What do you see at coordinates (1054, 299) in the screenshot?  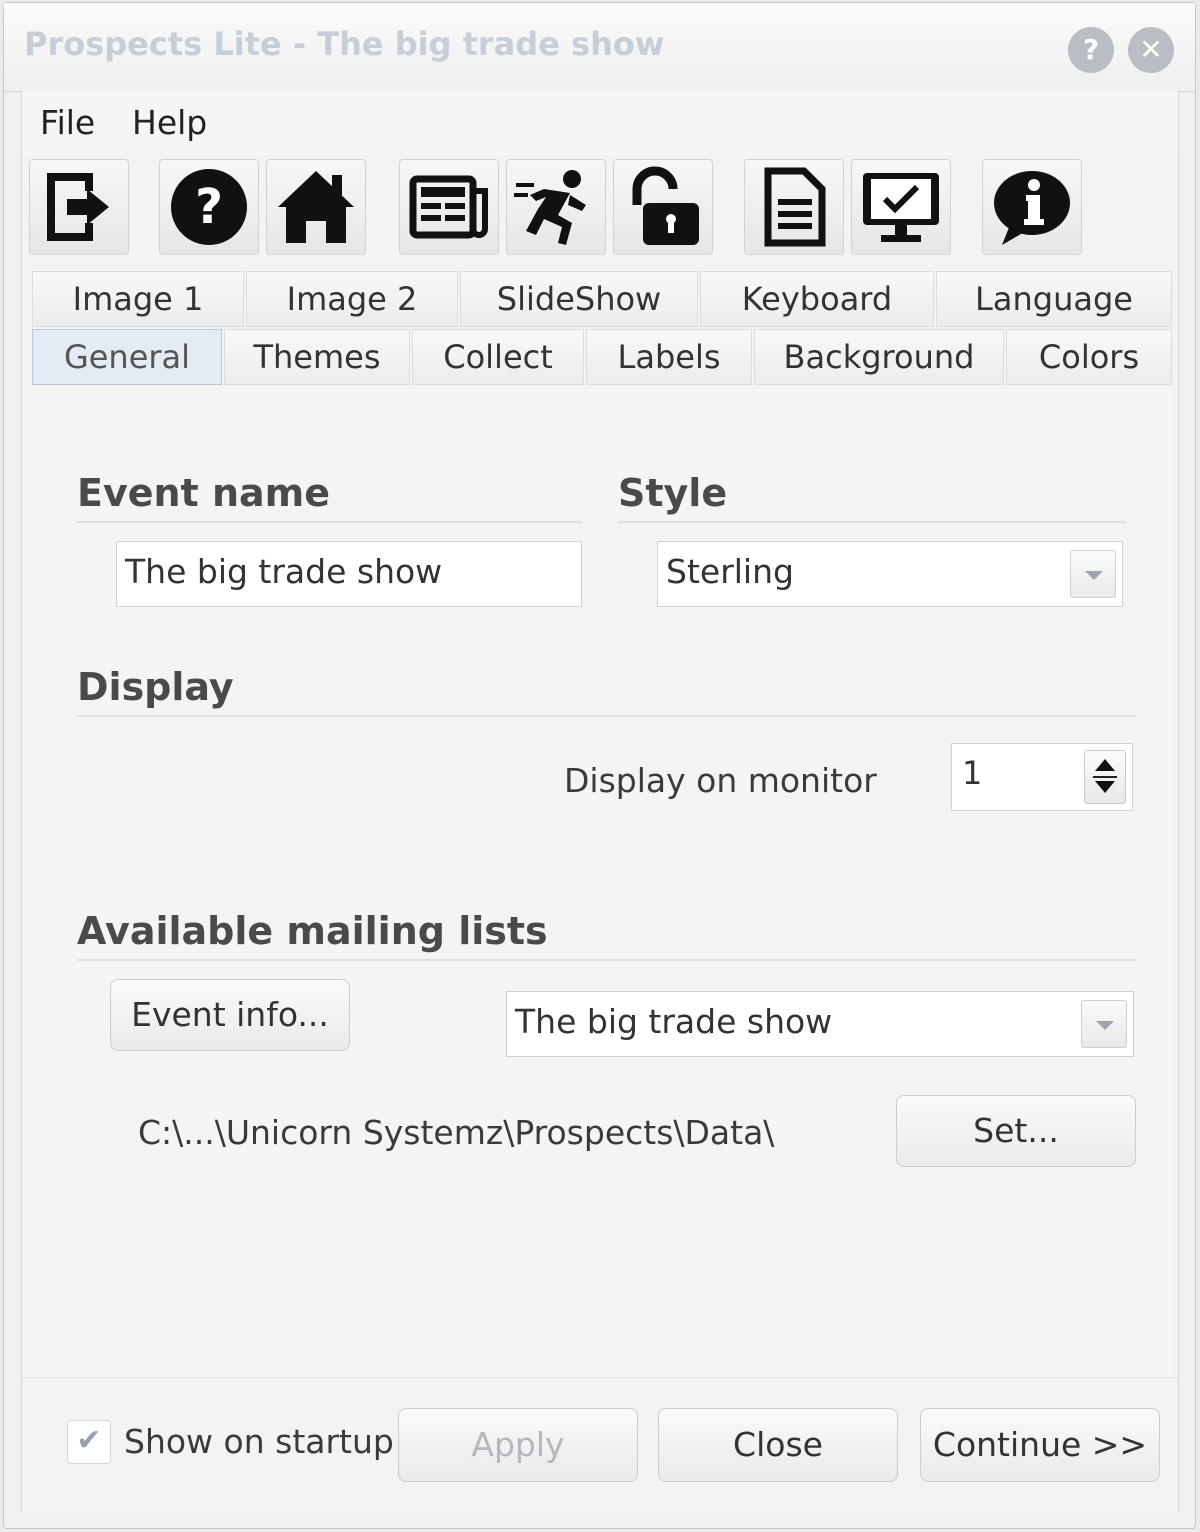 I see `tab-language: Language` at bounding box center [1054, 299].